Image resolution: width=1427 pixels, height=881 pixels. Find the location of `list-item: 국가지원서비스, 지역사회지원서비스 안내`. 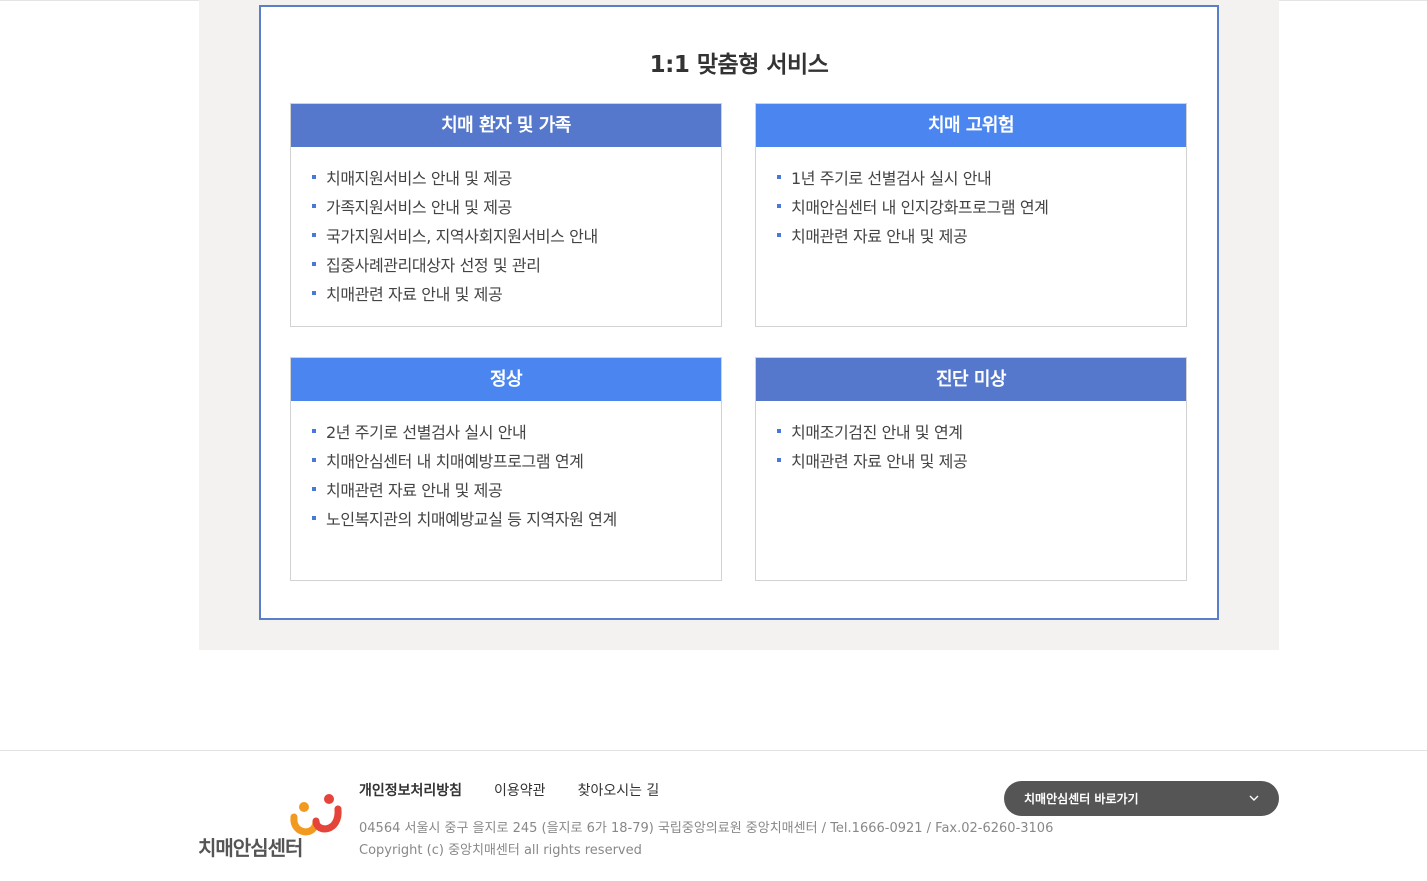

list-item: 국가지원서비스, 지역사회지원서비스 안내 is located at coordinates (516, 240).